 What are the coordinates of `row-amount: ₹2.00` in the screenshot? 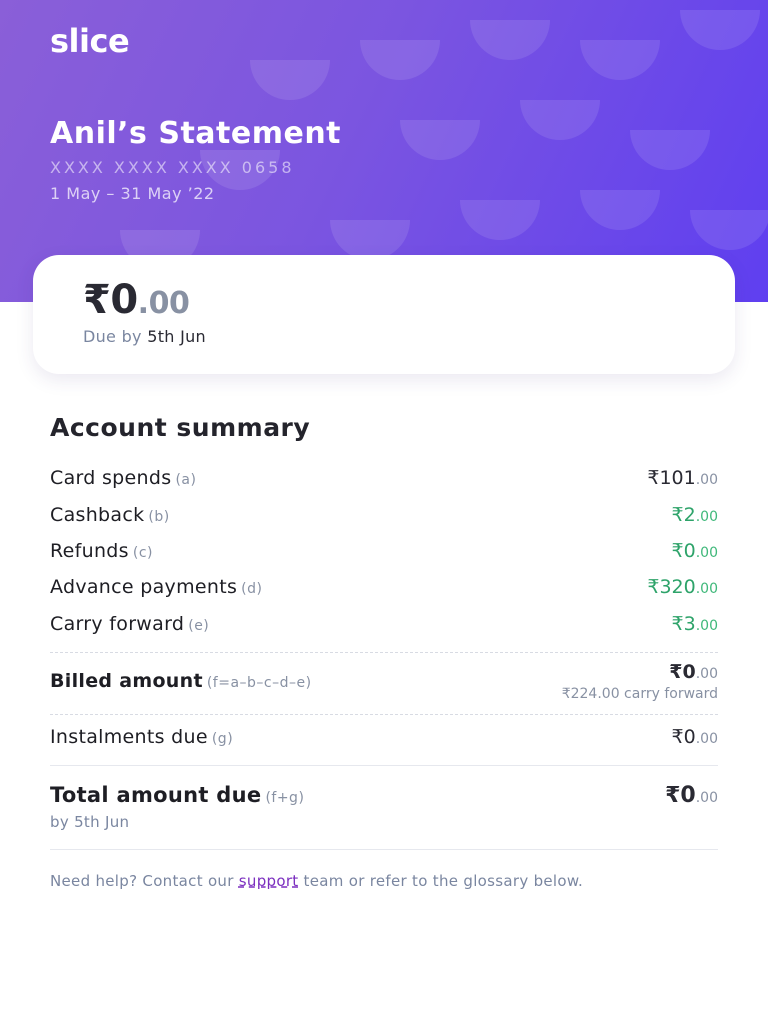 It's located at (695, 515).